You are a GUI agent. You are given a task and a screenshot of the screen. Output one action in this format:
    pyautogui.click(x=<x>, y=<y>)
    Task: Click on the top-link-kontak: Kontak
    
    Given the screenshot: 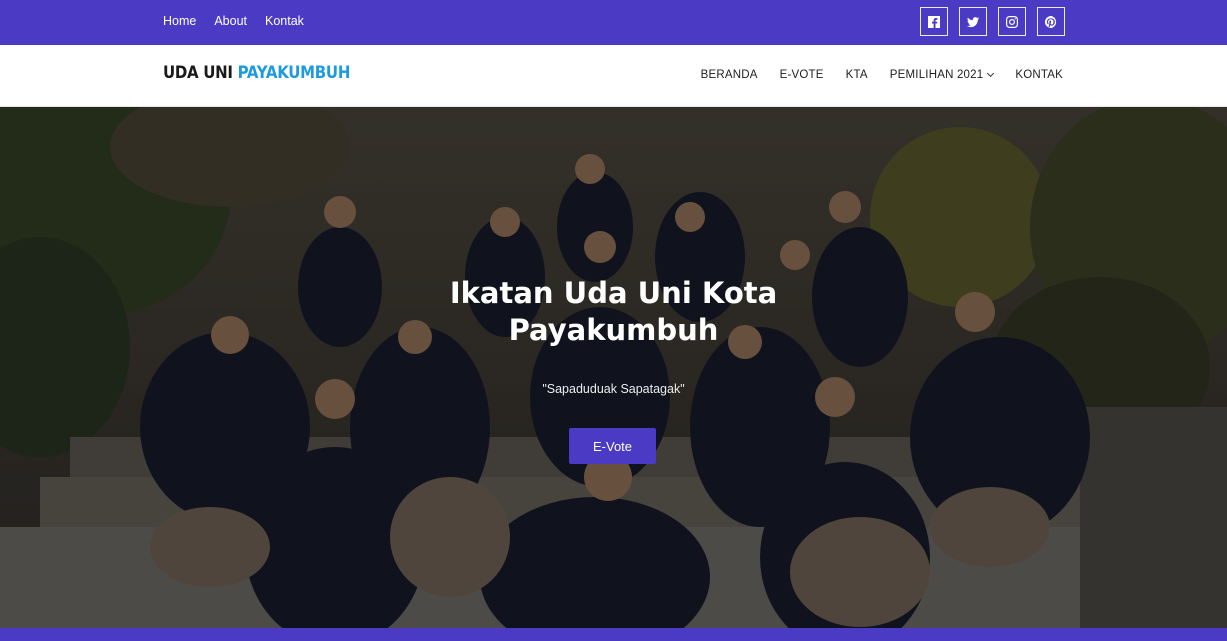 What is the action you would take?
    pyautogui.click(x=284, y=21)
    